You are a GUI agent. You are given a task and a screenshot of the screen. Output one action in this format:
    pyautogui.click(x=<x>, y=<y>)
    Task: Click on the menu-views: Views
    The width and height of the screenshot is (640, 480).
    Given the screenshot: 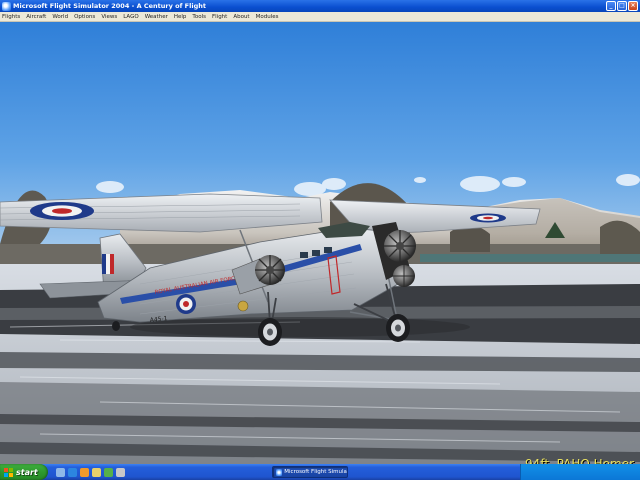 What is the action you would take?
    pyautogui.click(x=109, y=17)
    